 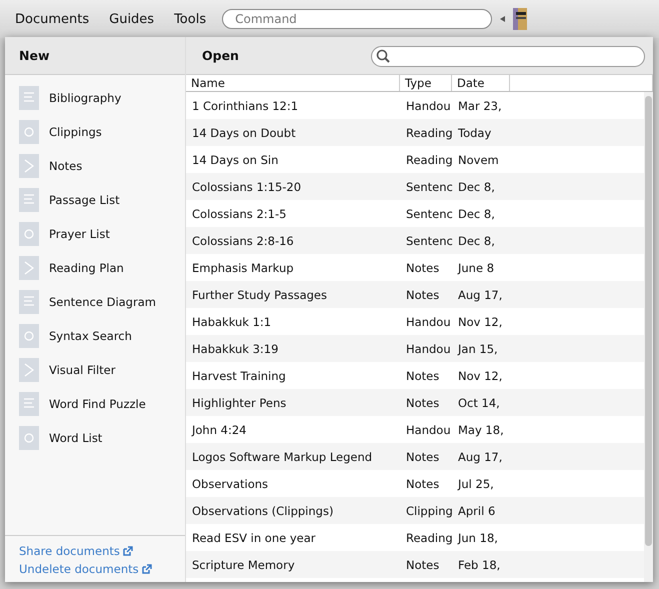 What do you see at coordinates (220, 55) in the screenshot?
I see `panel-title: Open` at bounding box center [220, 55].